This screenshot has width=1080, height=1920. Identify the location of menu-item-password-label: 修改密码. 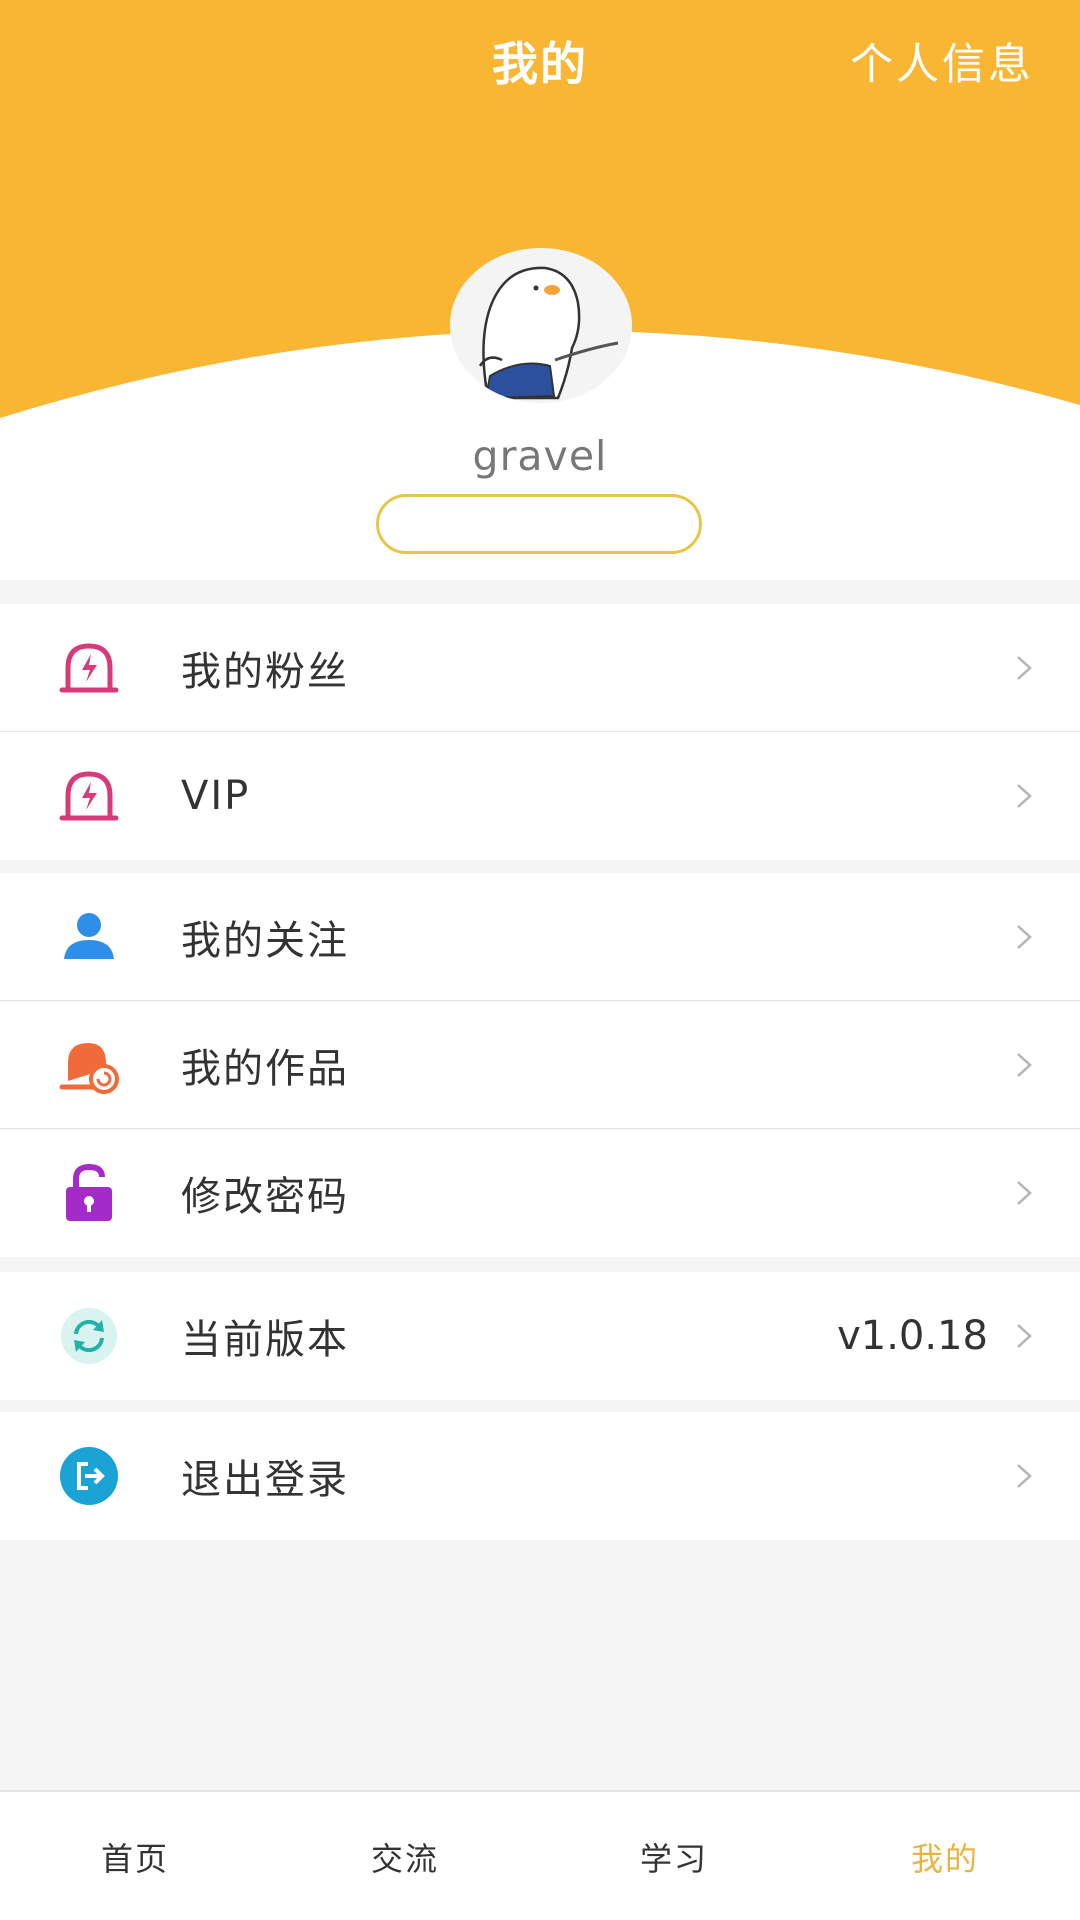
(265, 1197).